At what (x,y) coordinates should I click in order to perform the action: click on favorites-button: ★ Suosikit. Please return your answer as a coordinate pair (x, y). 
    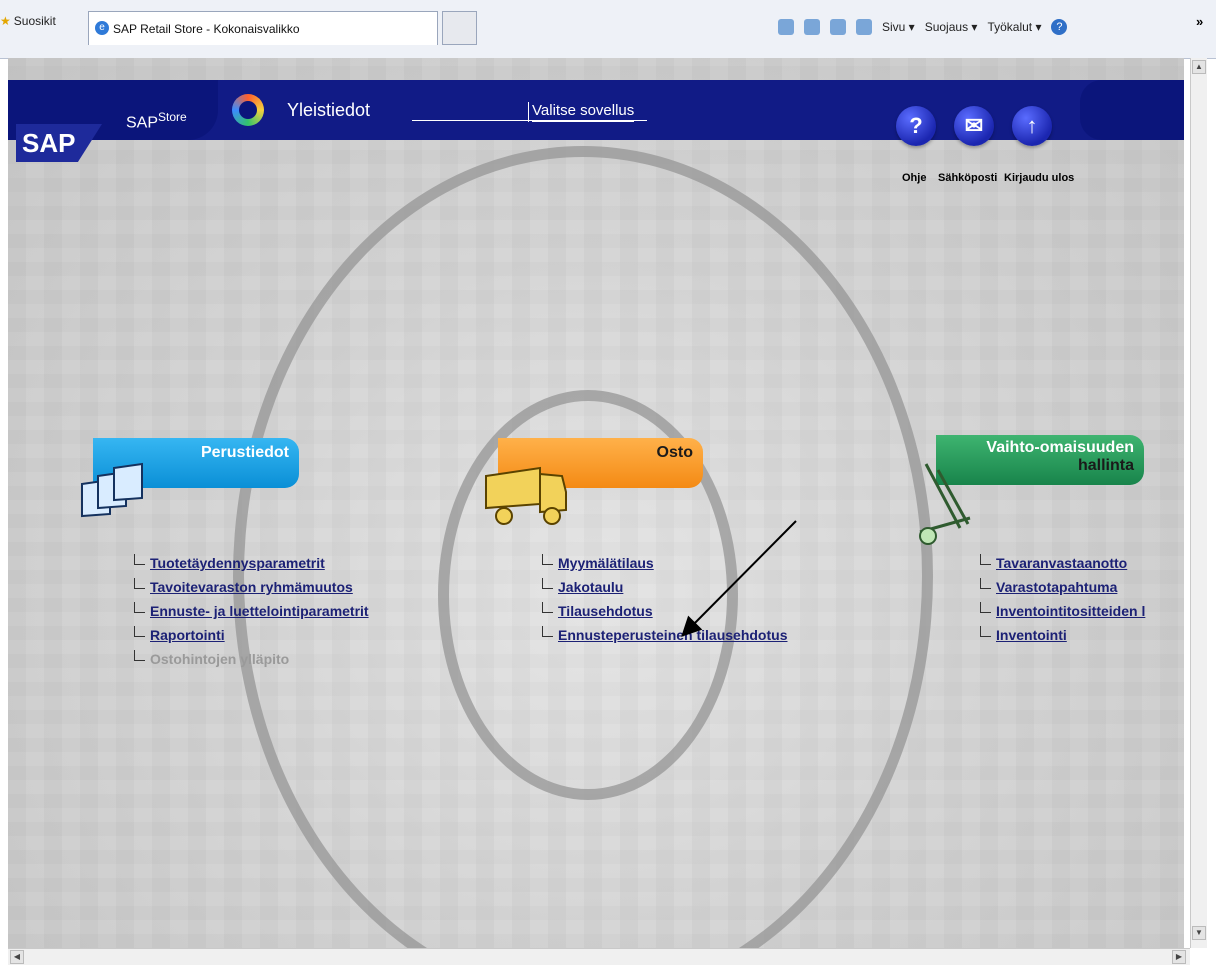
    Looking at the image, I should click on (28, 21).